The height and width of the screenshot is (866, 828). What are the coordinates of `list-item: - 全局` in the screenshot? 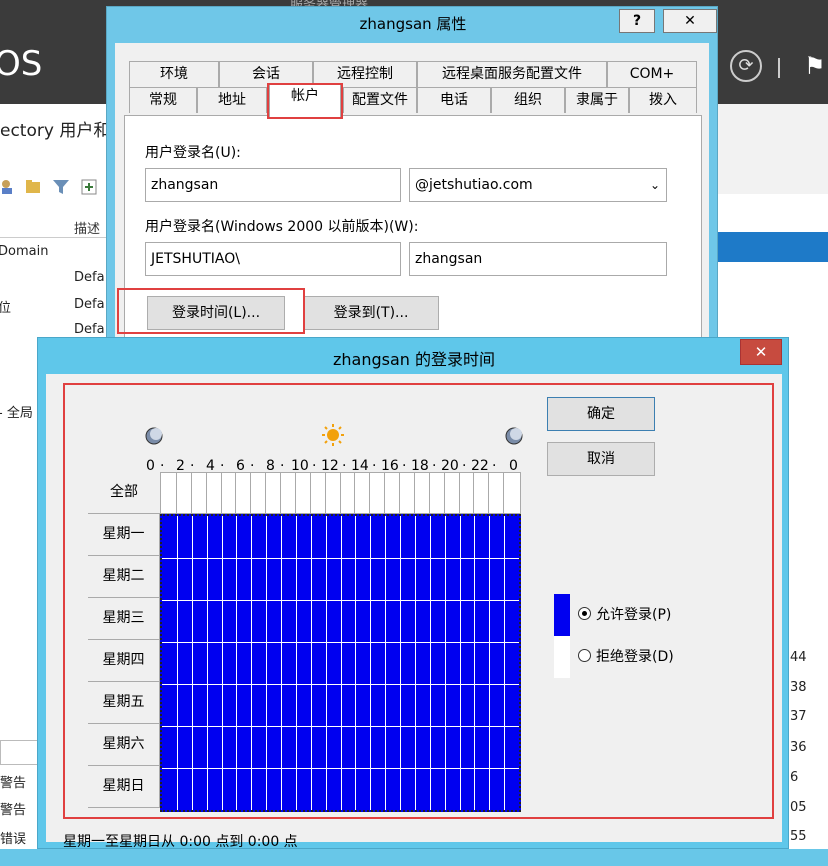 It's located at (16, 411).